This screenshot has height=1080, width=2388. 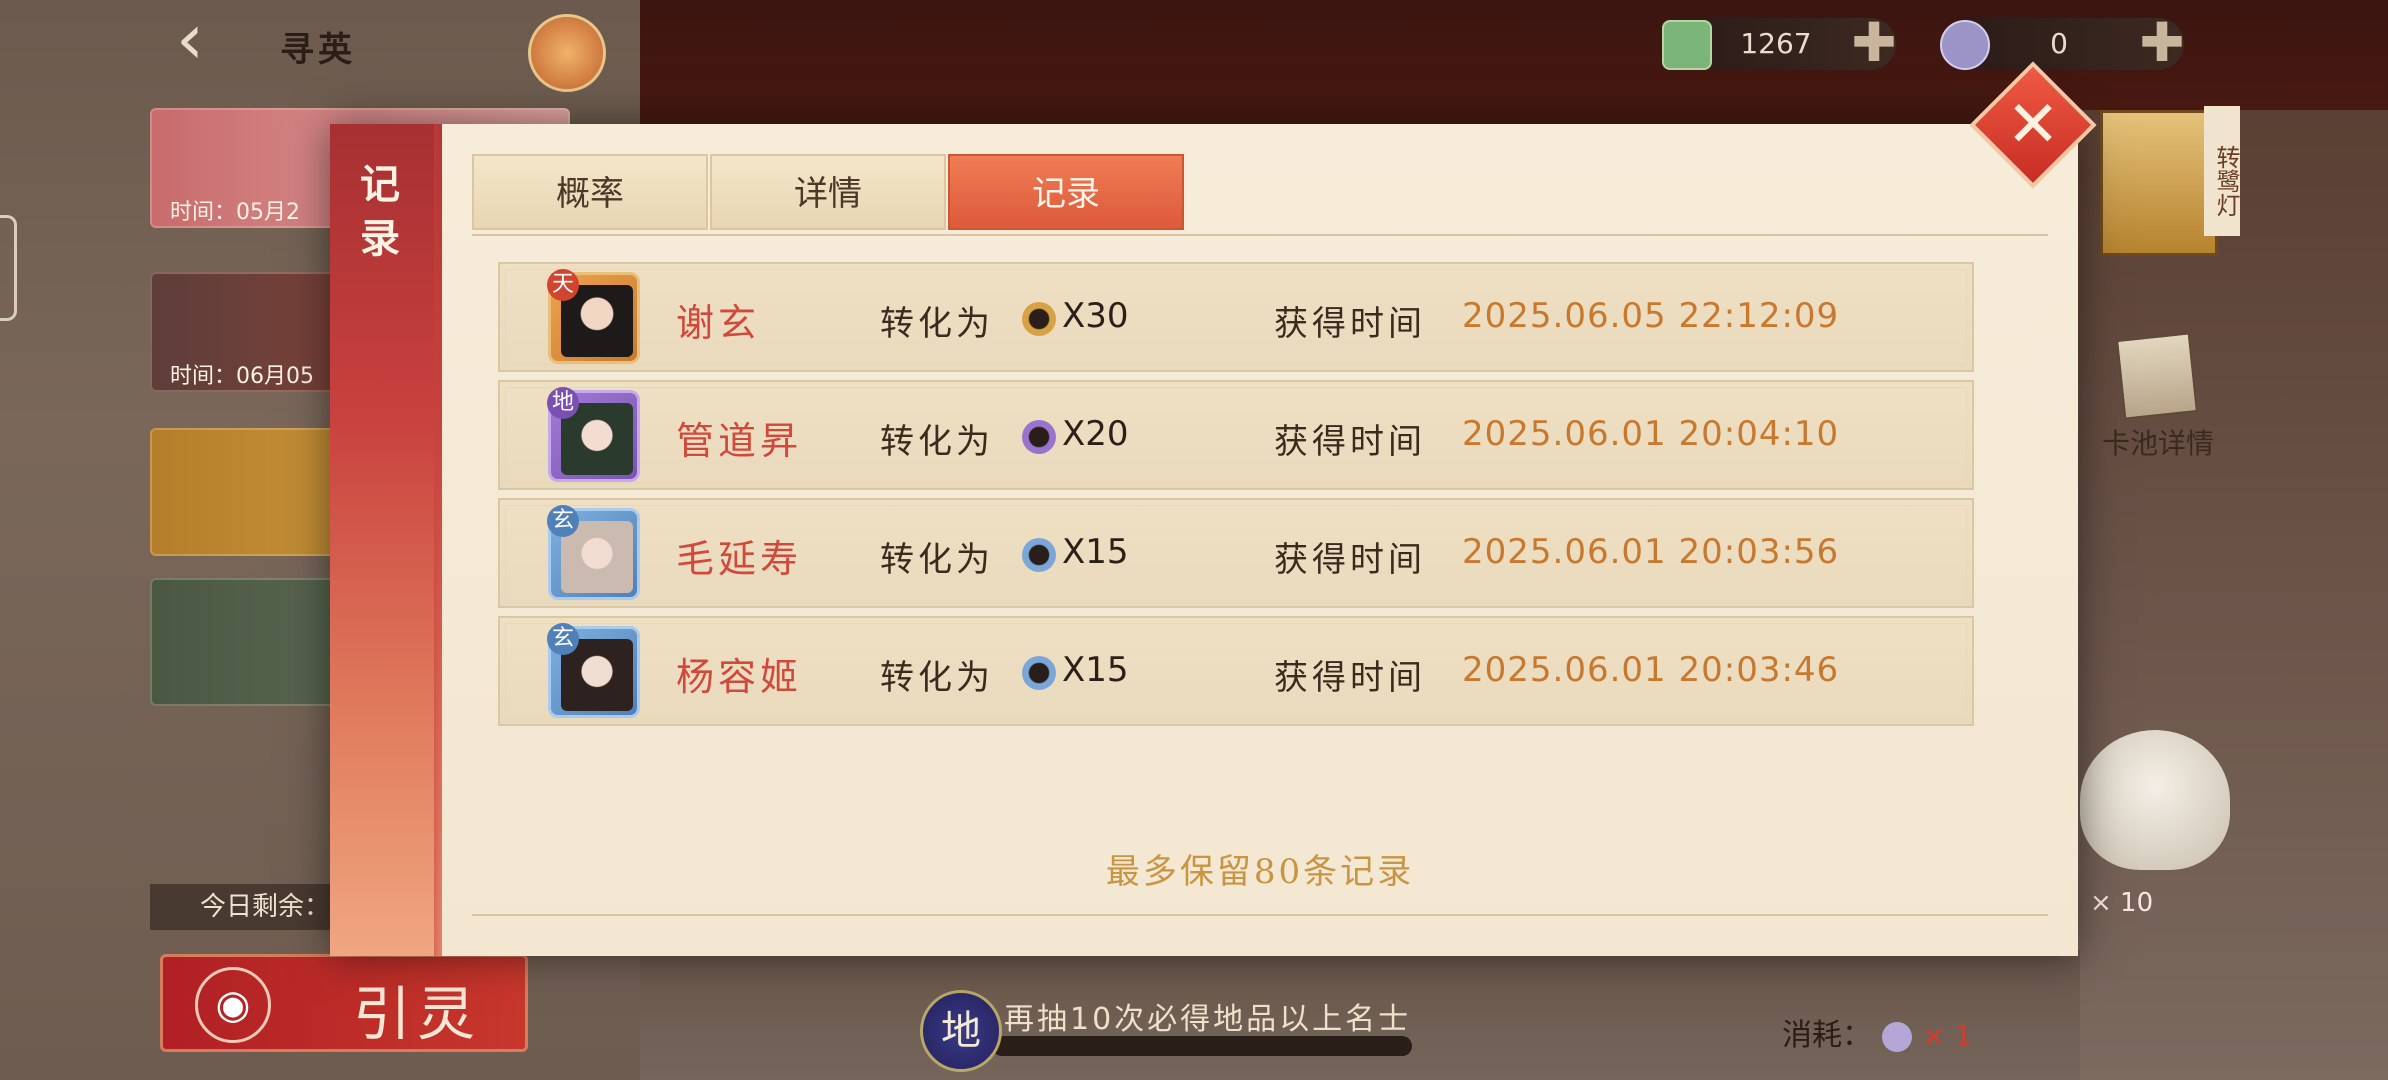 I want to click on pity-progress: 地 再抽10次必得地品以上名士, so click(x=1200, y=1031).